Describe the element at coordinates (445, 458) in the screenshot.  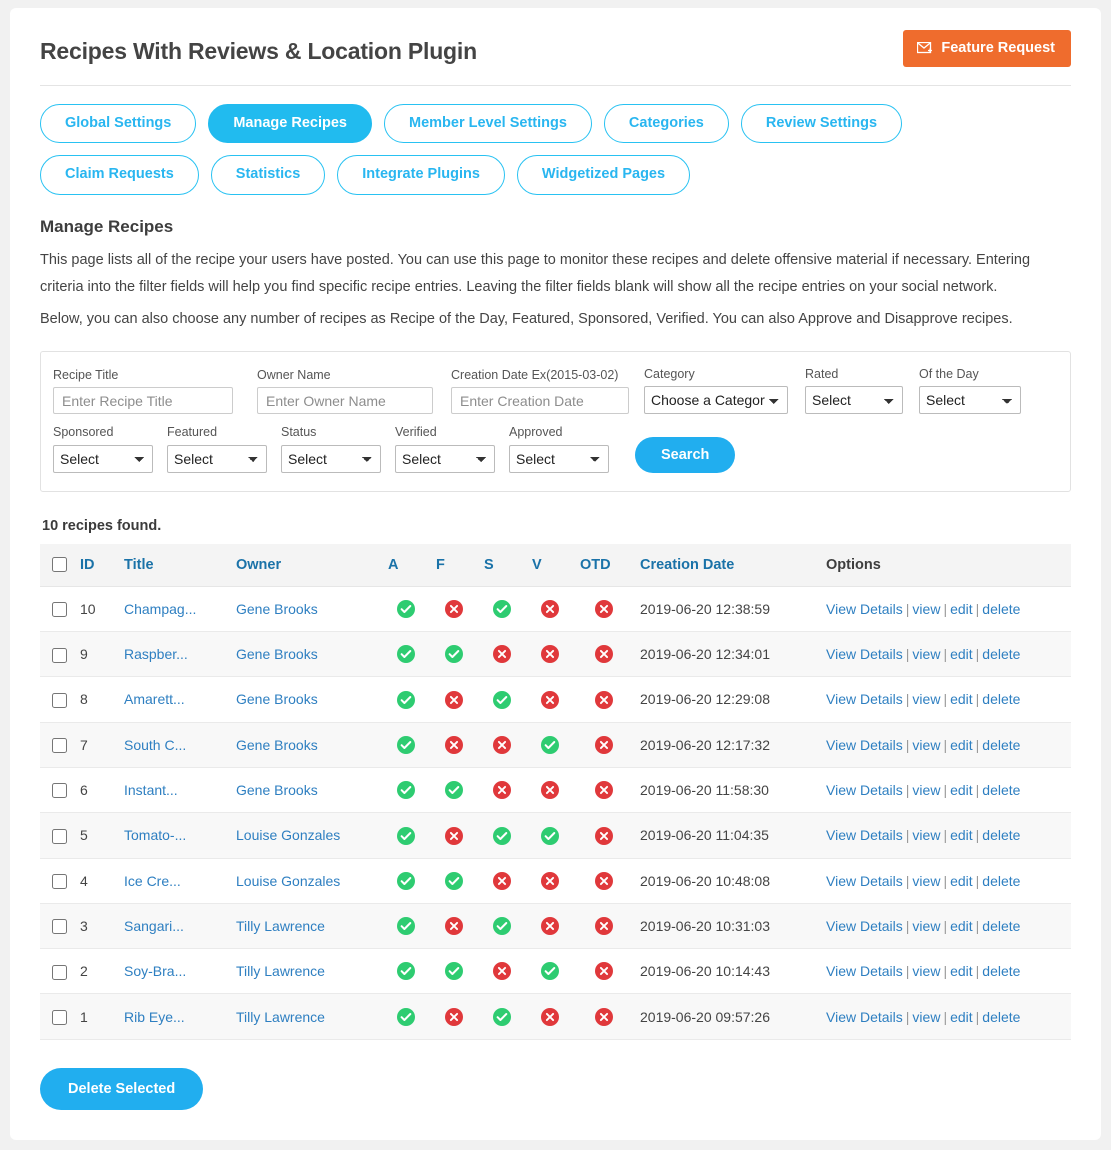
I see `verified-select: Select` at that location.